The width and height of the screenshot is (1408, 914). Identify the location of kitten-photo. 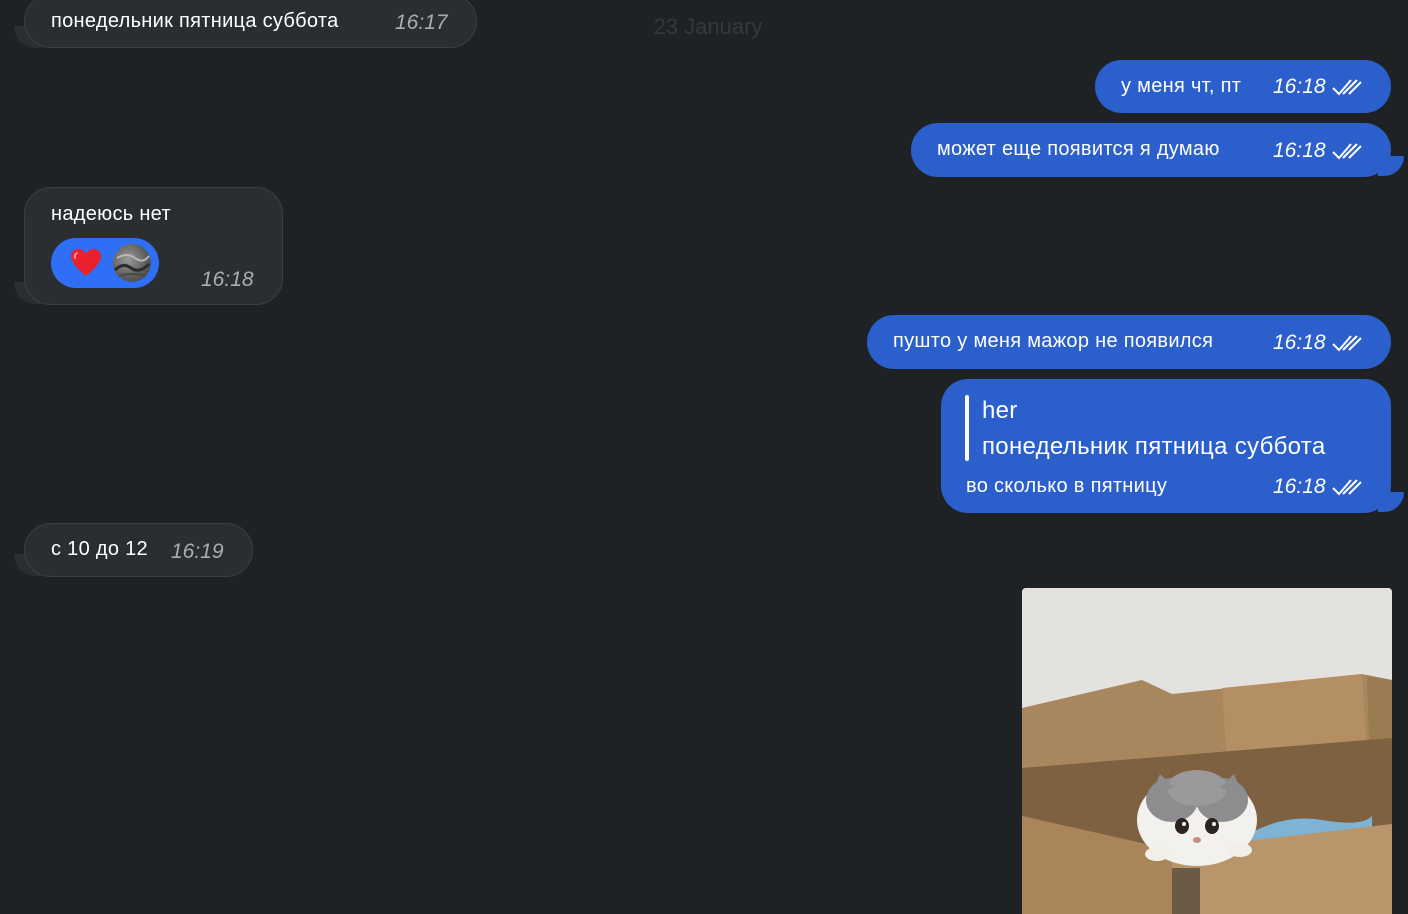
(1207, 751).